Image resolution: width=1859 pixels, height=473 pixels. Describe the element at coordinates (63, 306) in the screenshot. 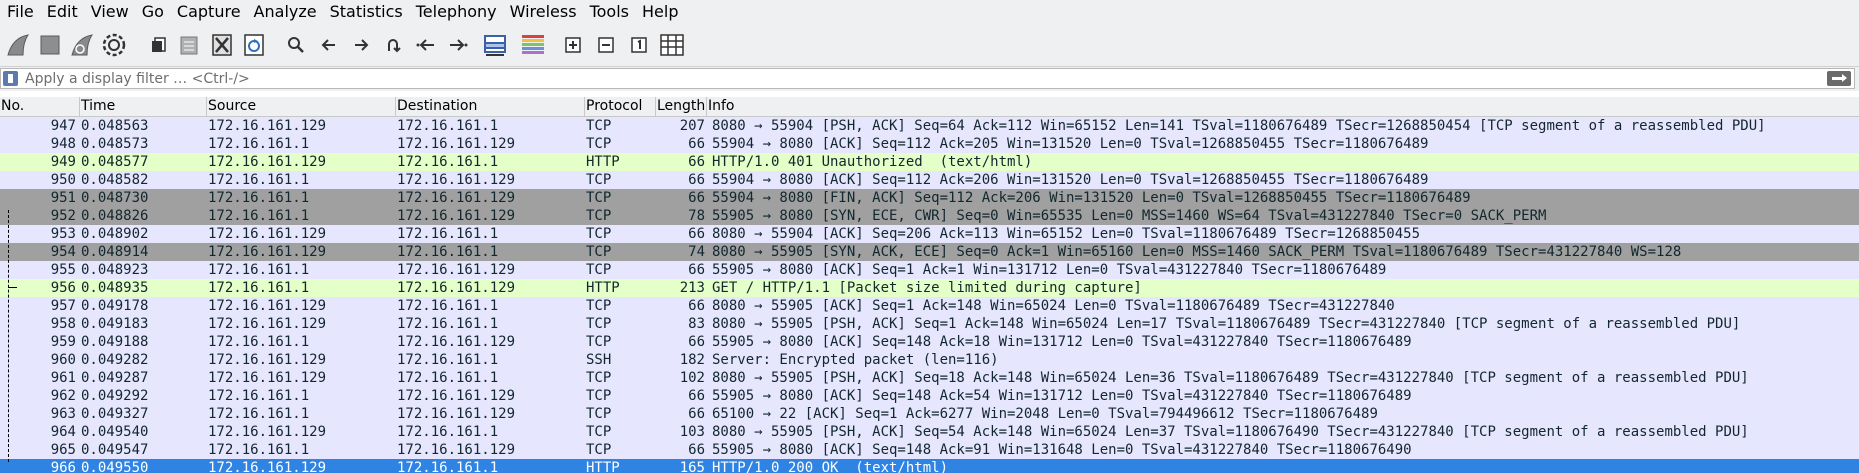

I see `cell-no: 957` at that location.